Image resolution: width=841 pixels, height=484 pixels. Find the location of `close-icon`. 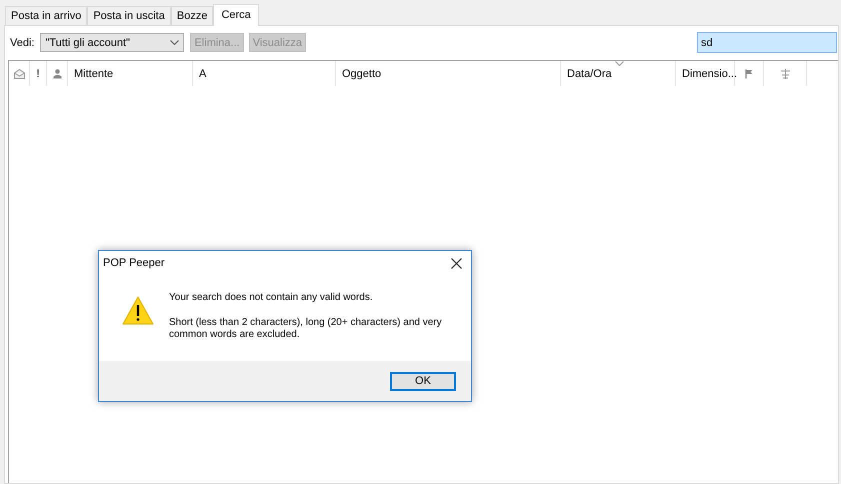

close-icon is located at coordinates (456, 263).